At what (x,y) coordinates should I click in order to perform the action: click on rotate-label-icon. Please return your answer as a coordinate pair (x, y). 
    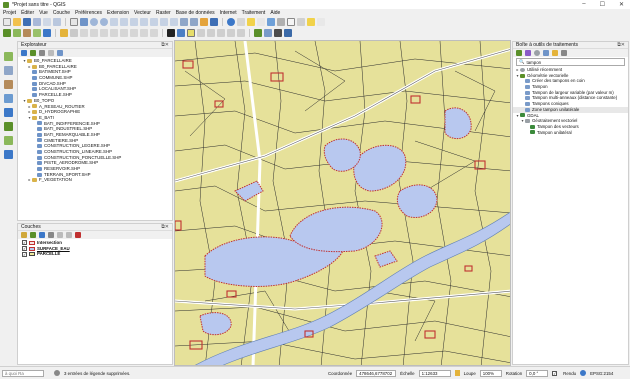
    Looking at the image, I should click on (231, 33).